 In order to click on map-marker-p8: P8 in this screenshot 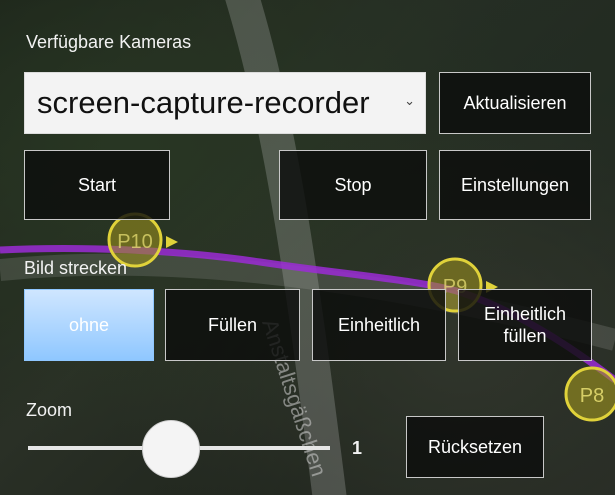, I will do `click(589, 394)`.